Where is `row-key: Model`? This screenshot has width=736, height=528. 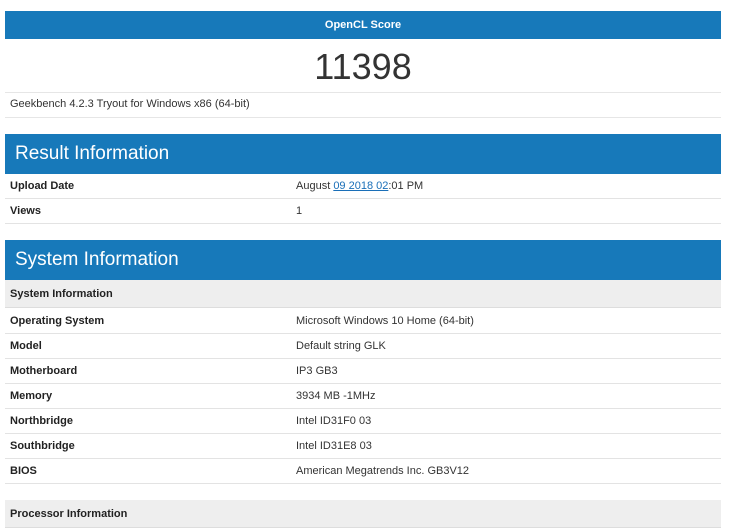
row-key: Model is located at coordinates (26, 346).